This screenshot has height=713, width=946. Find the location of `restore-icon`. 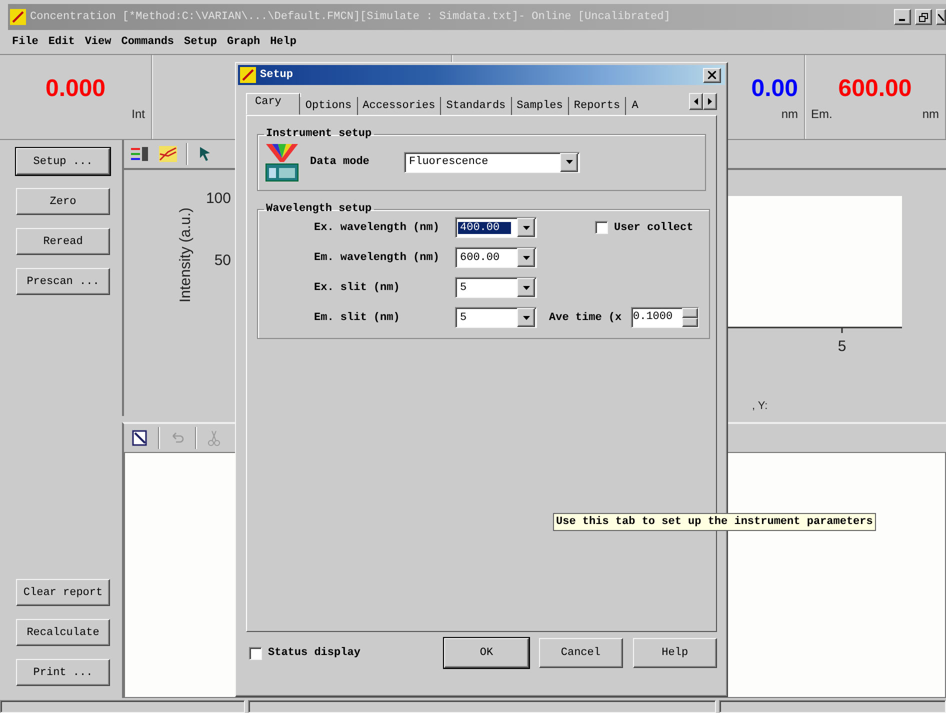

restore-icon is located at coordinates (923, 17).